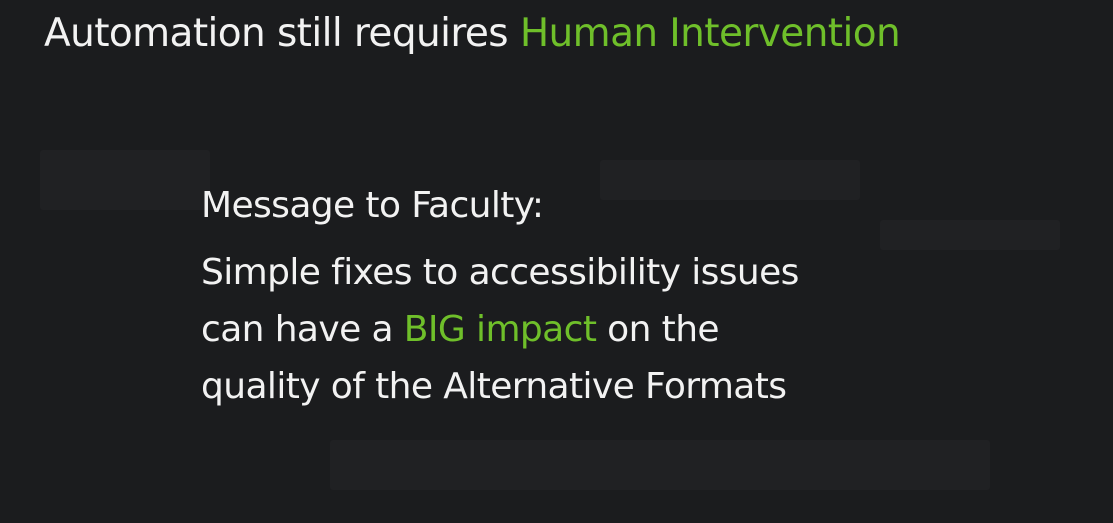 Image resolution: width=1113 pixels, height=523 pixels. I want to click on line2-highlight: BIG impact, so click(500, 329).